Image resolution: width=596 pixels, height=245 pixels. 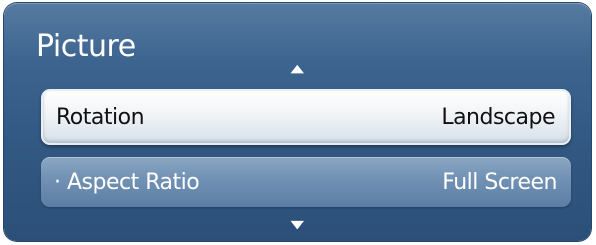 What do you see at coordinates (86, 46) in the screenshot?
I see `menu-title: Picture` at bounding box center [86, 46].